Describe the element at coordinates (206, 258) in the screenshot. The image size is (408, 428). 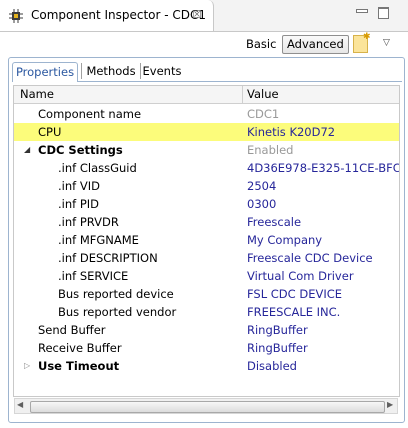
I see `table-row: .inf DESCRIPTION Freescale CDC Device` at that location.